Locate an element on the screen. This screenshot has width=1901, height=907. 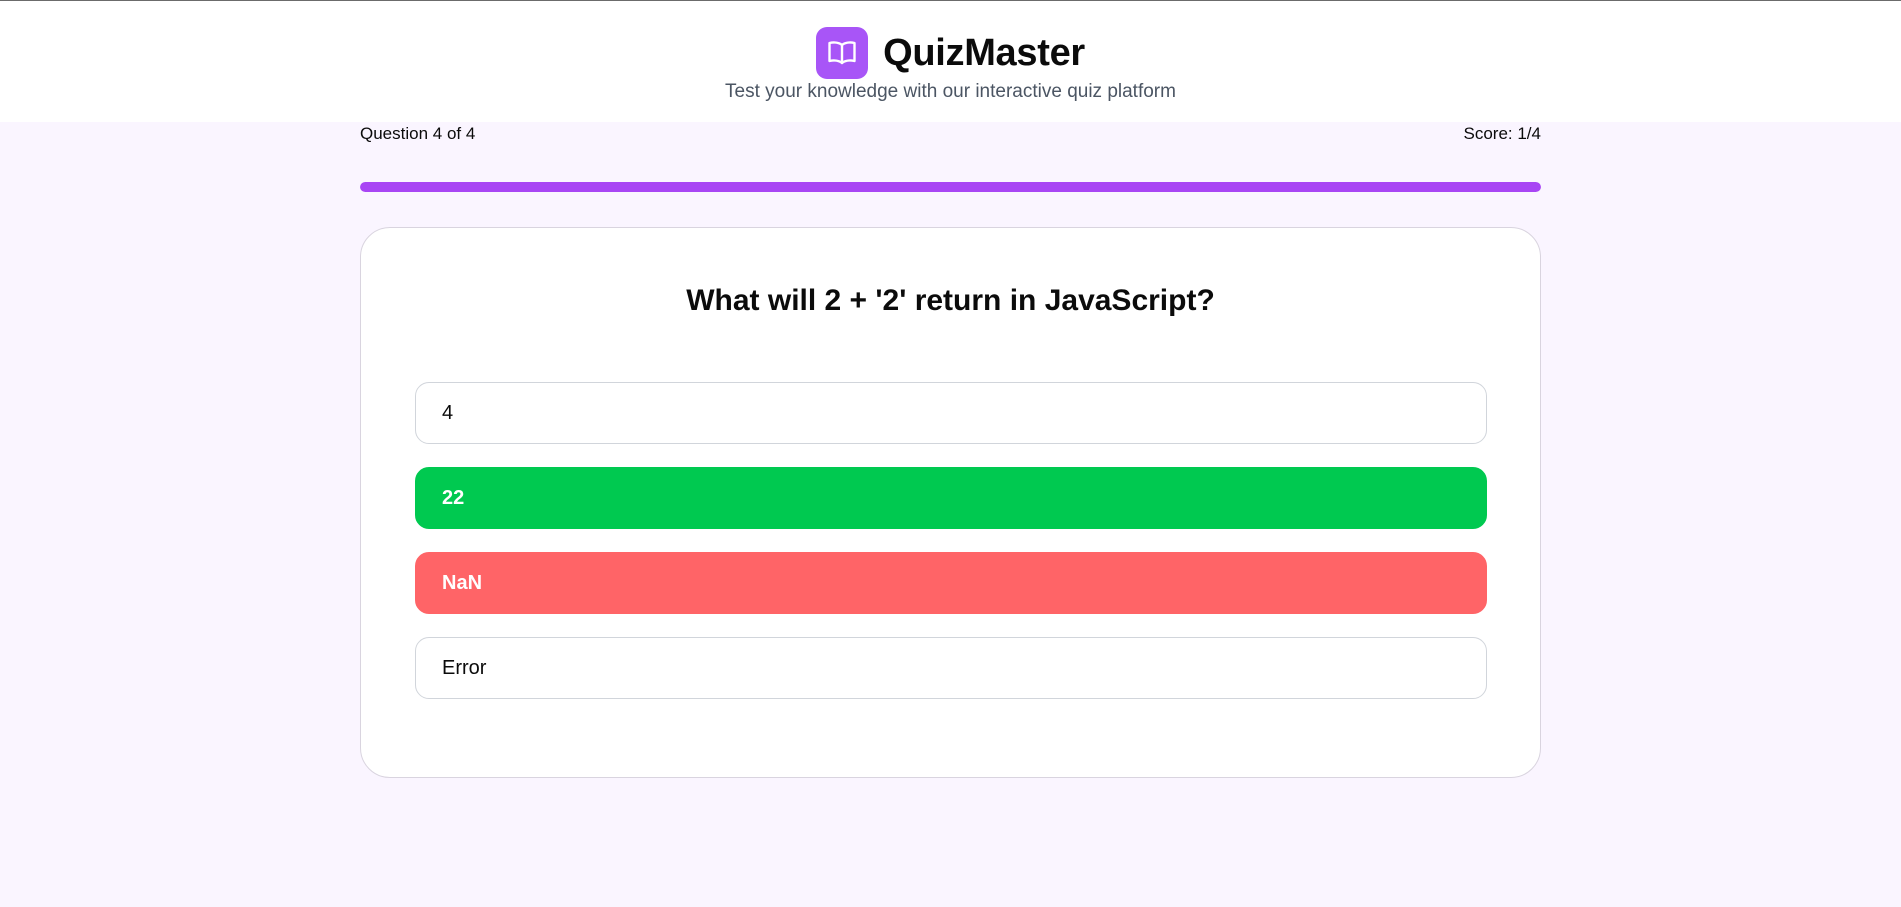
progress-bar-fill is located at coordinates (950, 187).